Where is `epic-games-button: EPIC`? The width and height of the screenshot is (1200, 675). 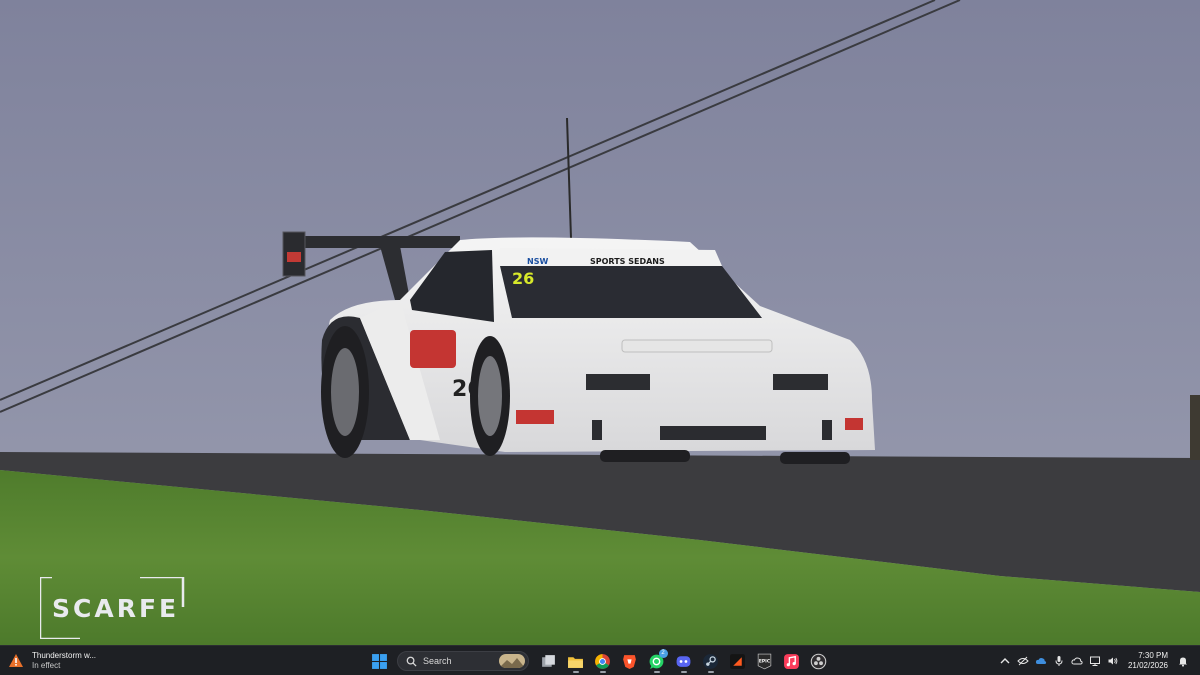 epic-games-button: EPIC is located at coordinates (765, 661).